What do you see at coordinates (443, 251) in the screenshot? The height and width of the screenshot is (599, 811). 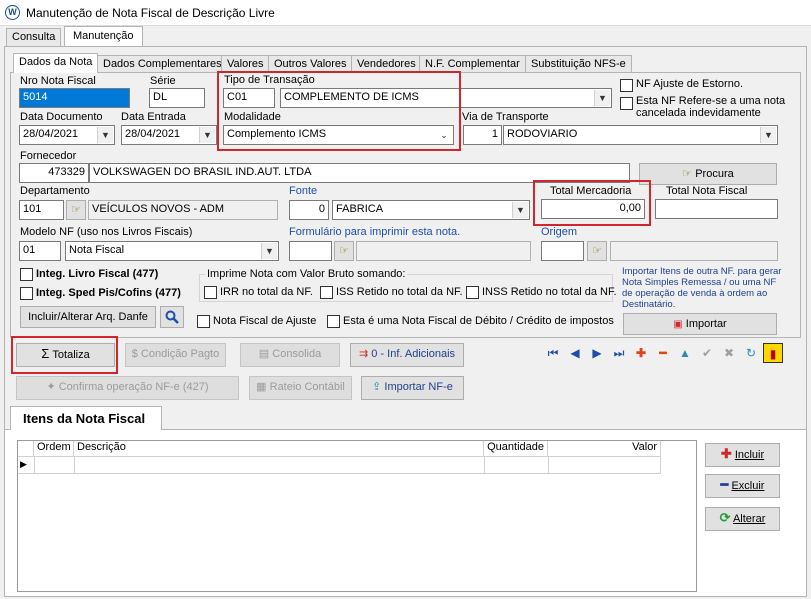 I see `formulario-name` at bounding box center [443, 251].